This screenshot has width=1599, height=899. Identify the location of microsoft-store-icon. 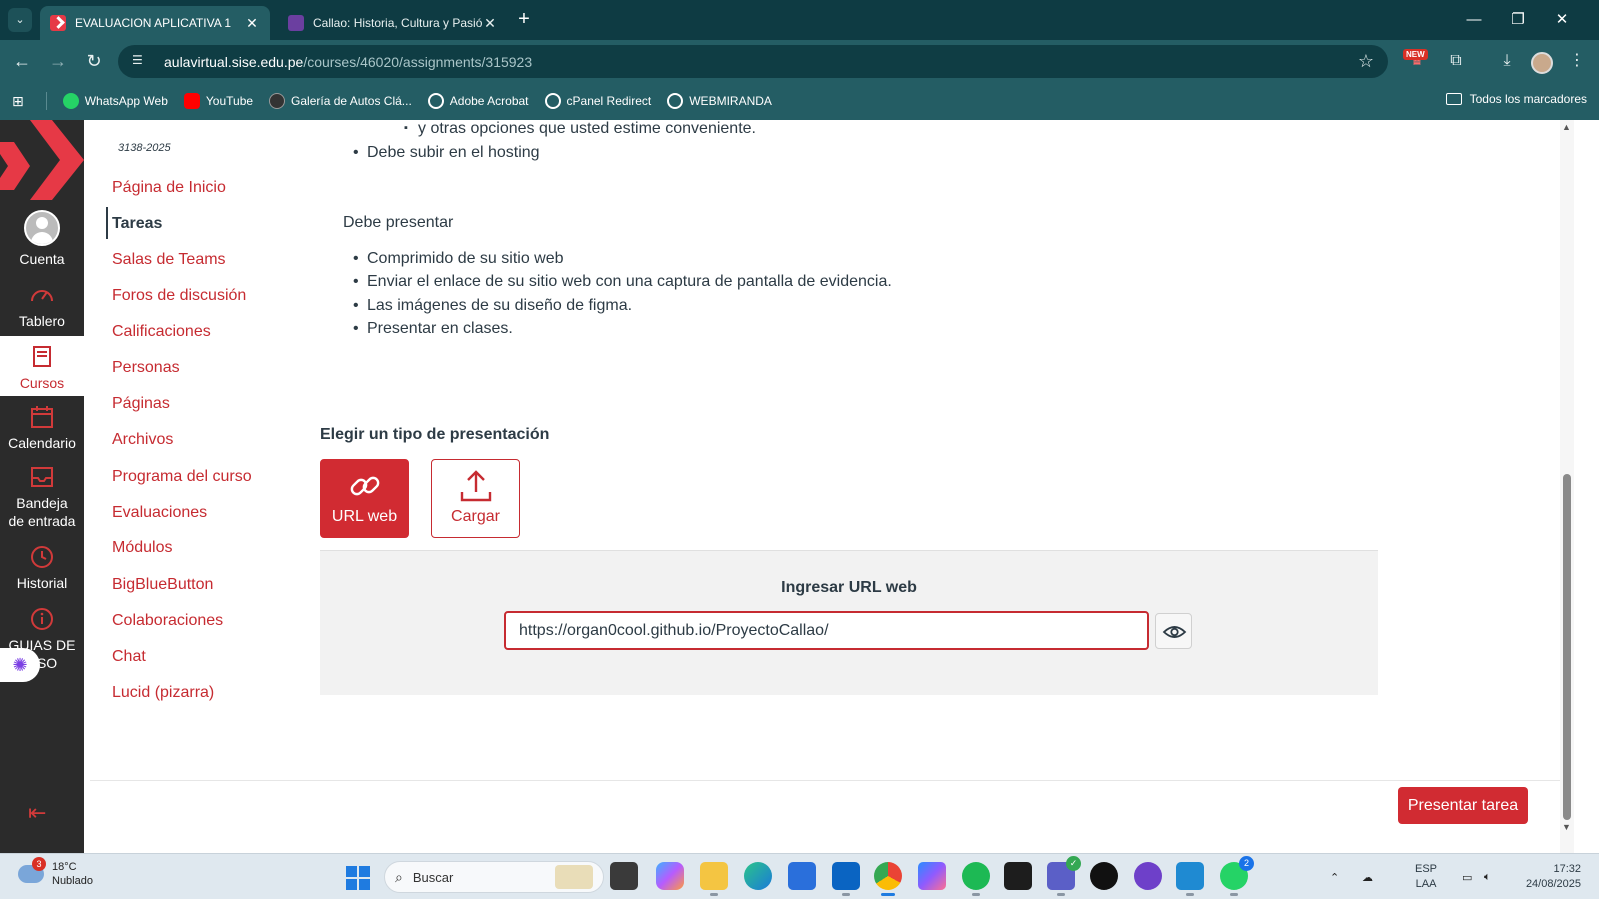
(802, 876).